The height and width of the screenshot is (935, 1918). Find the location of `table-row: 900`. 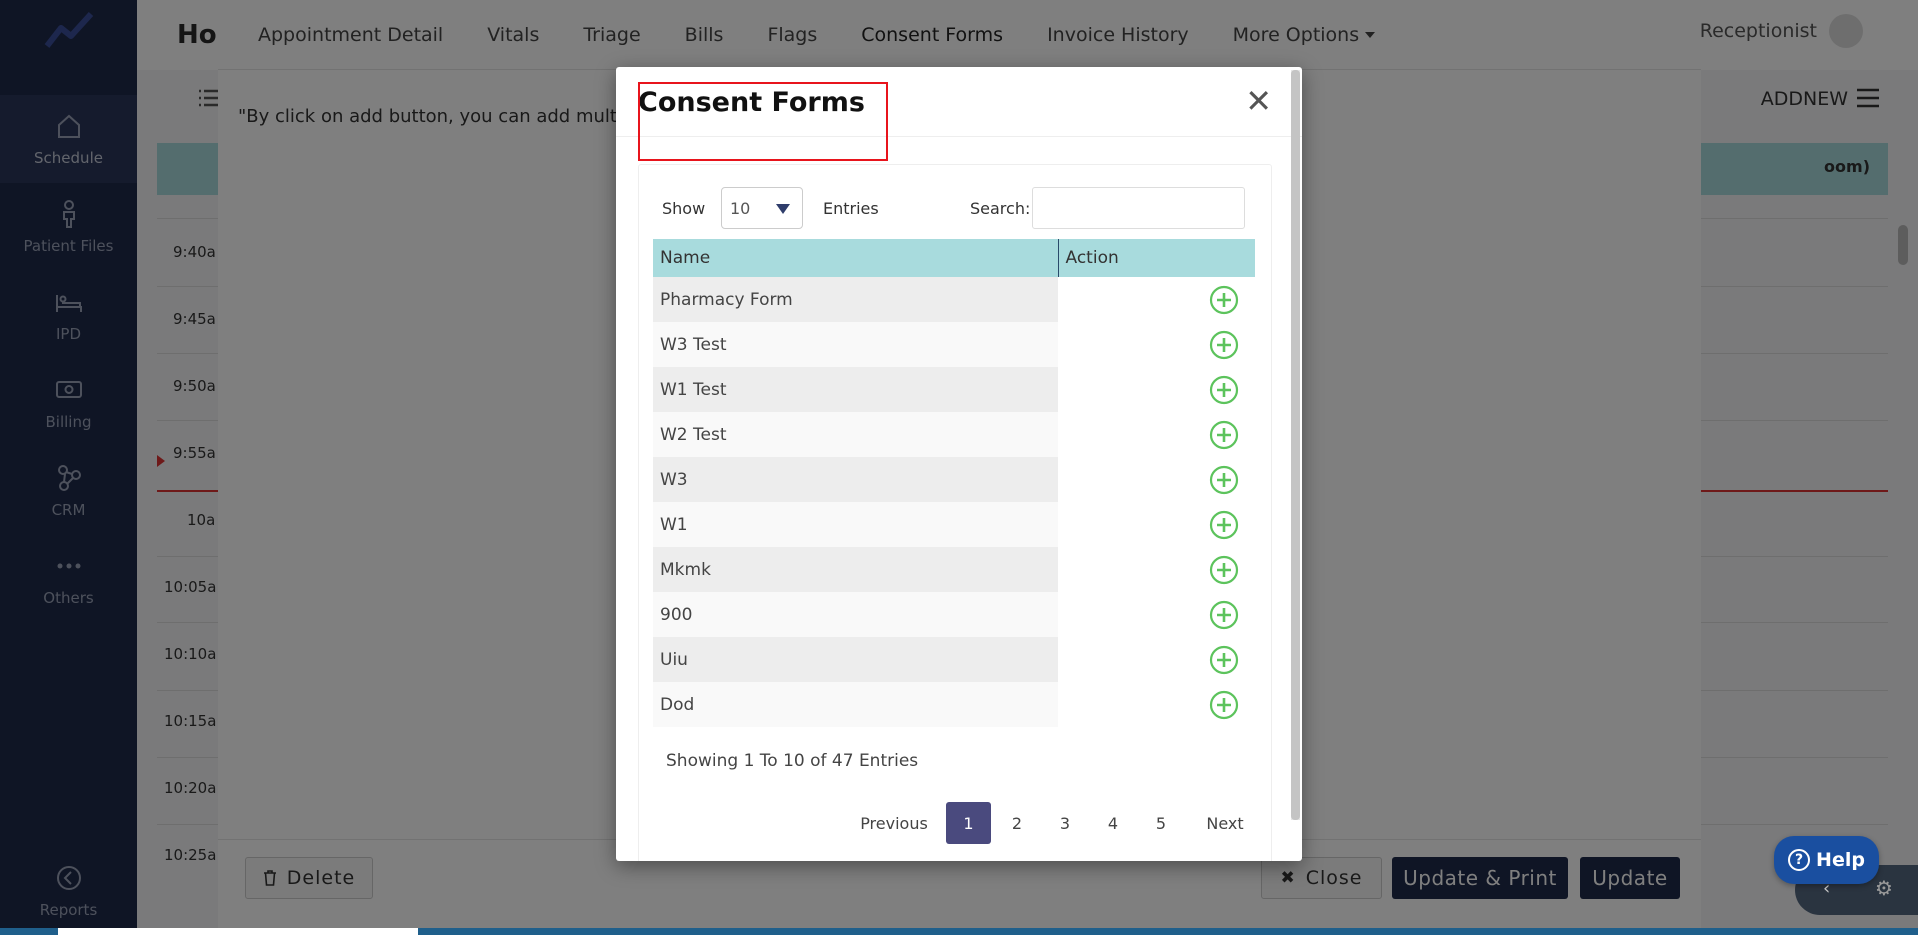

table-row: 900 is located at coordinates (954, 614).